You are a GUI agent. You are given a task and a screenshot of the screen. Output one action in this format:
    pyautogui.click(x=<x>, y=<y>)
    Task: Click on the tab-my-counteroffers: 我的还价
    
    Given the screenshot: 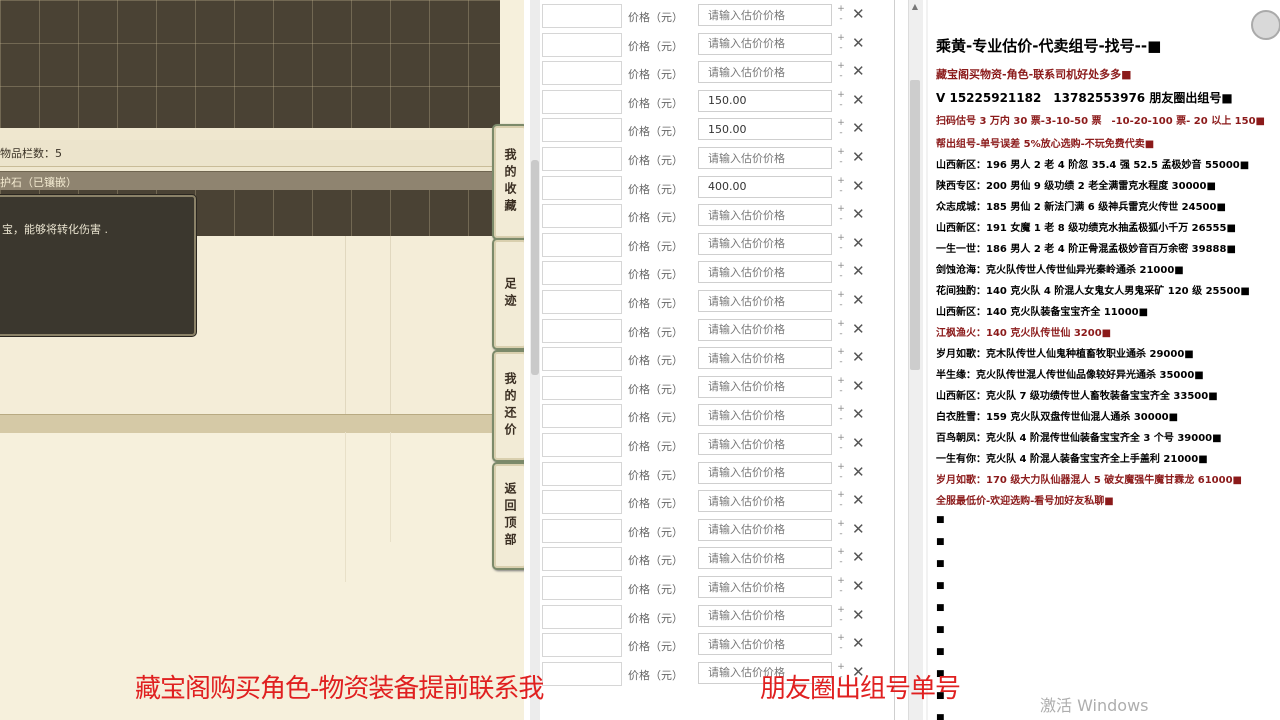 What is the action you would take?
    pyautogui.click(x=510, y=406)
    